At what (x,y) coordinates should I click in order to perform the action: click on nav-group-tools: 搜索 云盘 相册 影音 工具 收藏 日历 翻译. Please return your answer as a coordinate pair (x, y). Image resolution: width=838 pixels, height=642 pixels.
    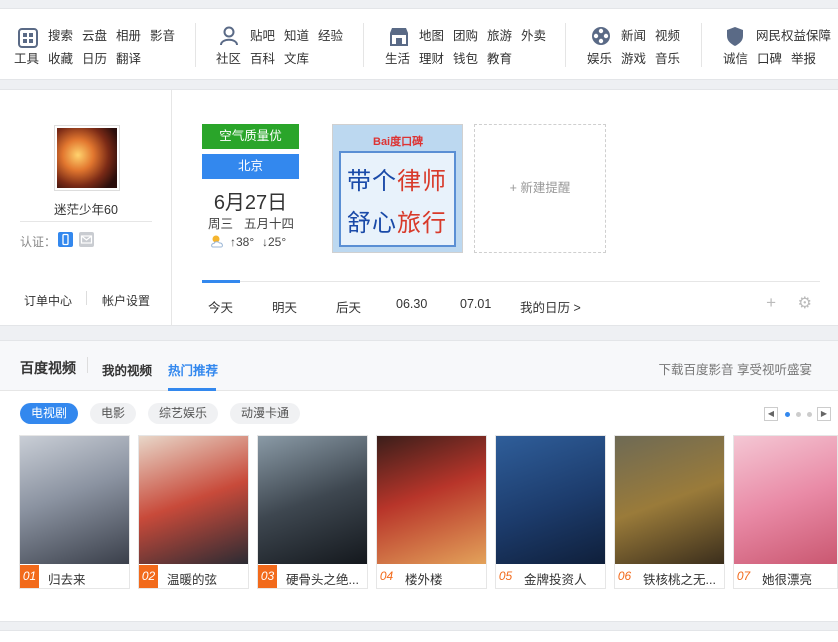
    Looking at the image, I should click on (97, 45).